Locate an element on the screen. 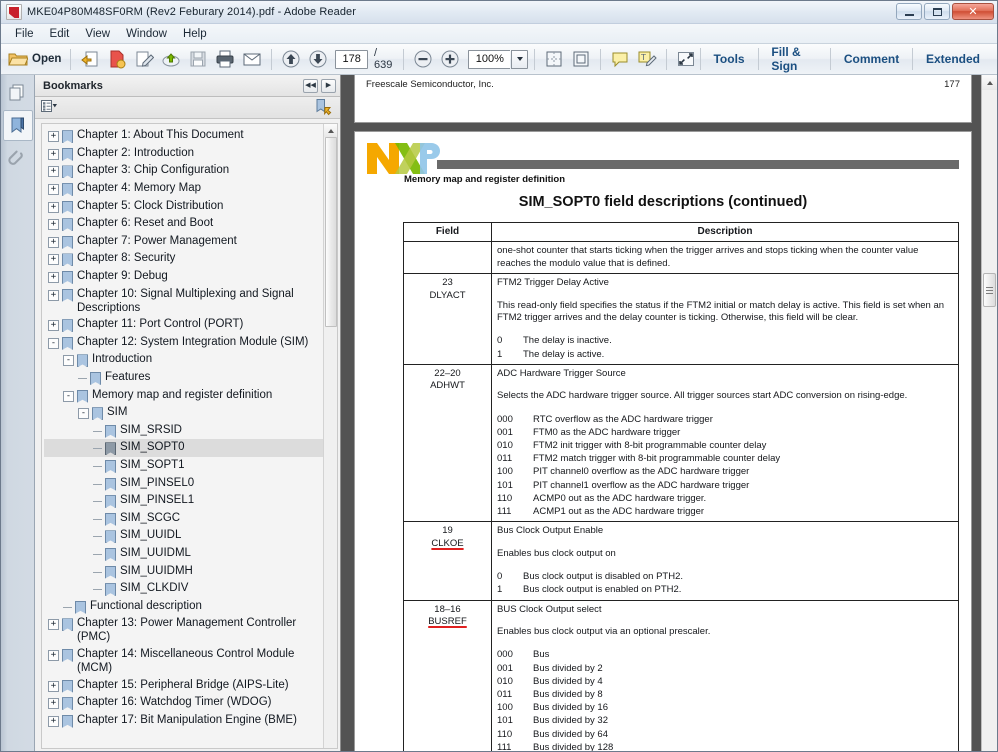 This screenshot has width=998, height=752. bookmark-item-sim-uuidmh: SIM_UUIDMH is located at coordinates (183, 571).